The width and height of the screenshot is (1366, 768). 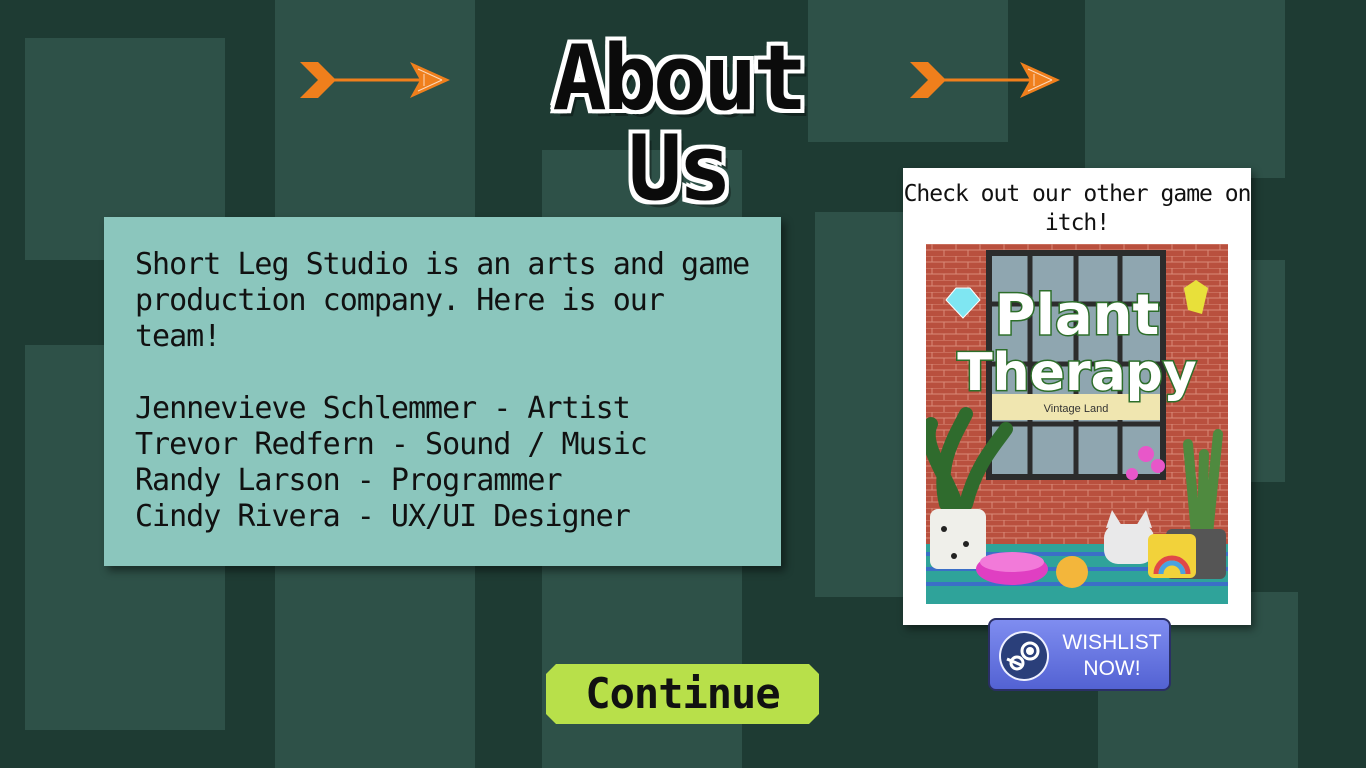 What do you see at coordinates (391, 444) in the screenshot?
I see `team-member: Trevor Redfern - Sound / Music` at bounding box center [391, 444].